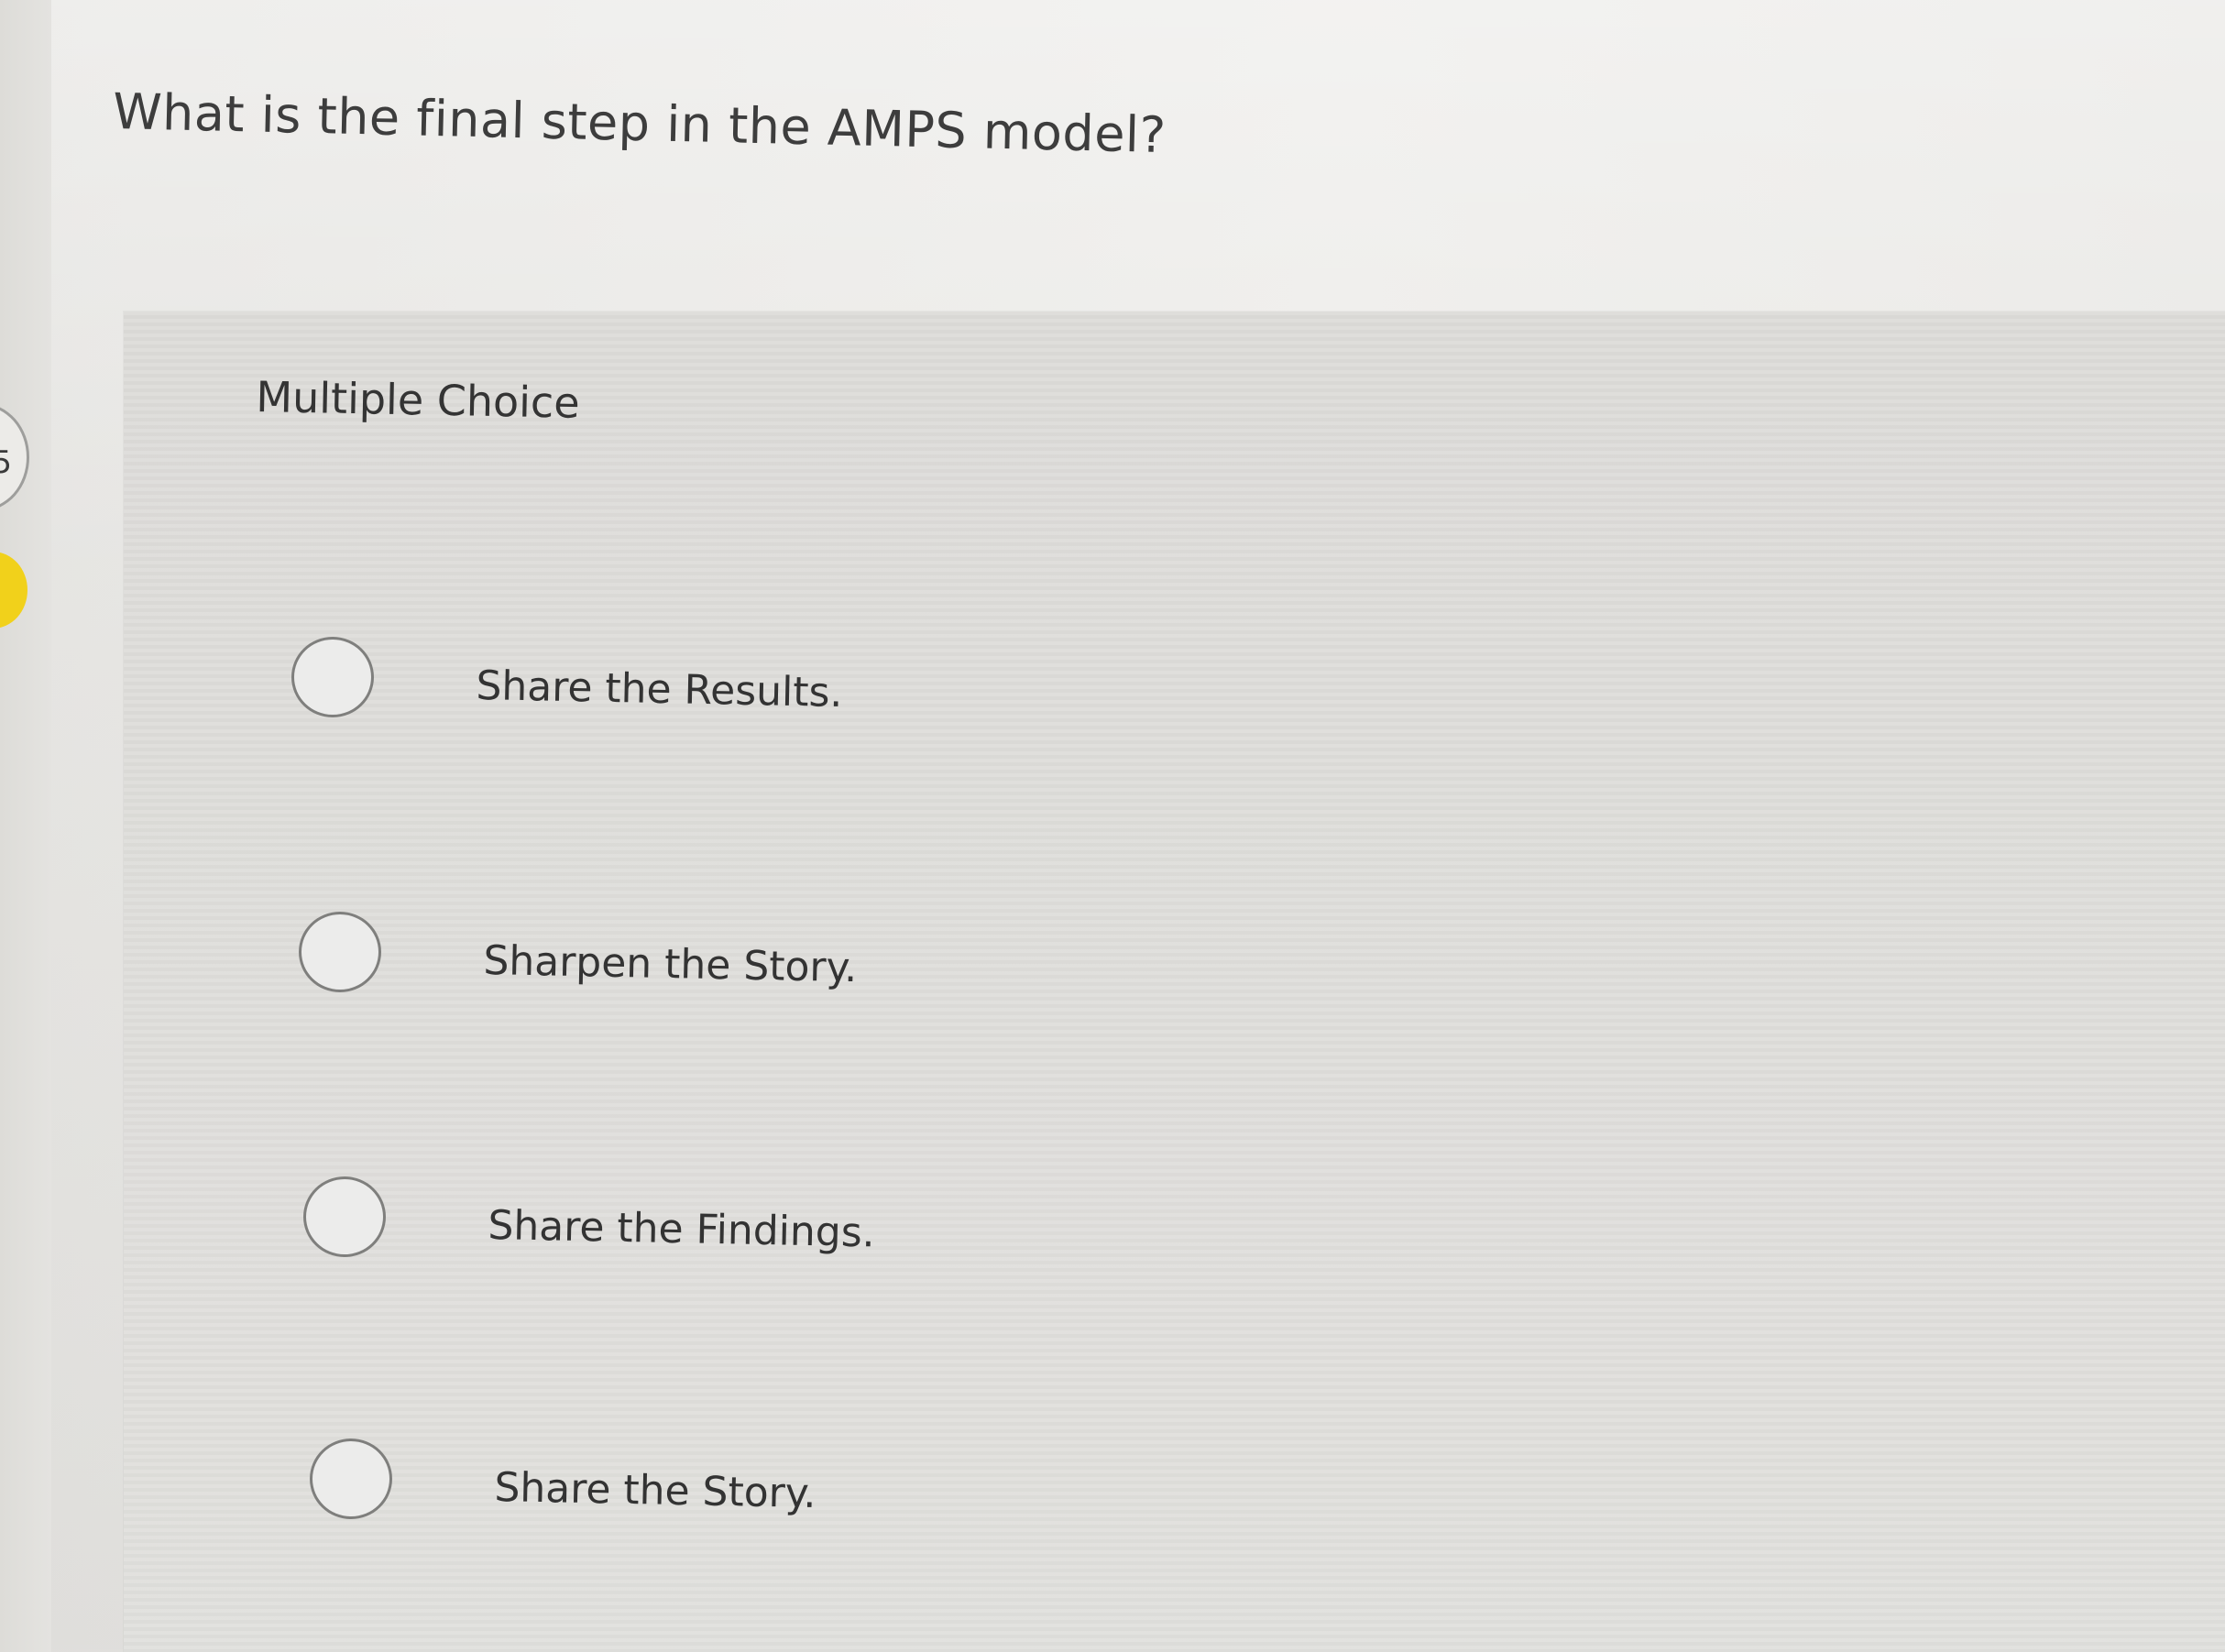 This screenshot has height=1652, width=2225. What do you see at coordinates (26, 826) in the screenshot?
I see `question-navigation-rail` at bounding box center [26, 826].